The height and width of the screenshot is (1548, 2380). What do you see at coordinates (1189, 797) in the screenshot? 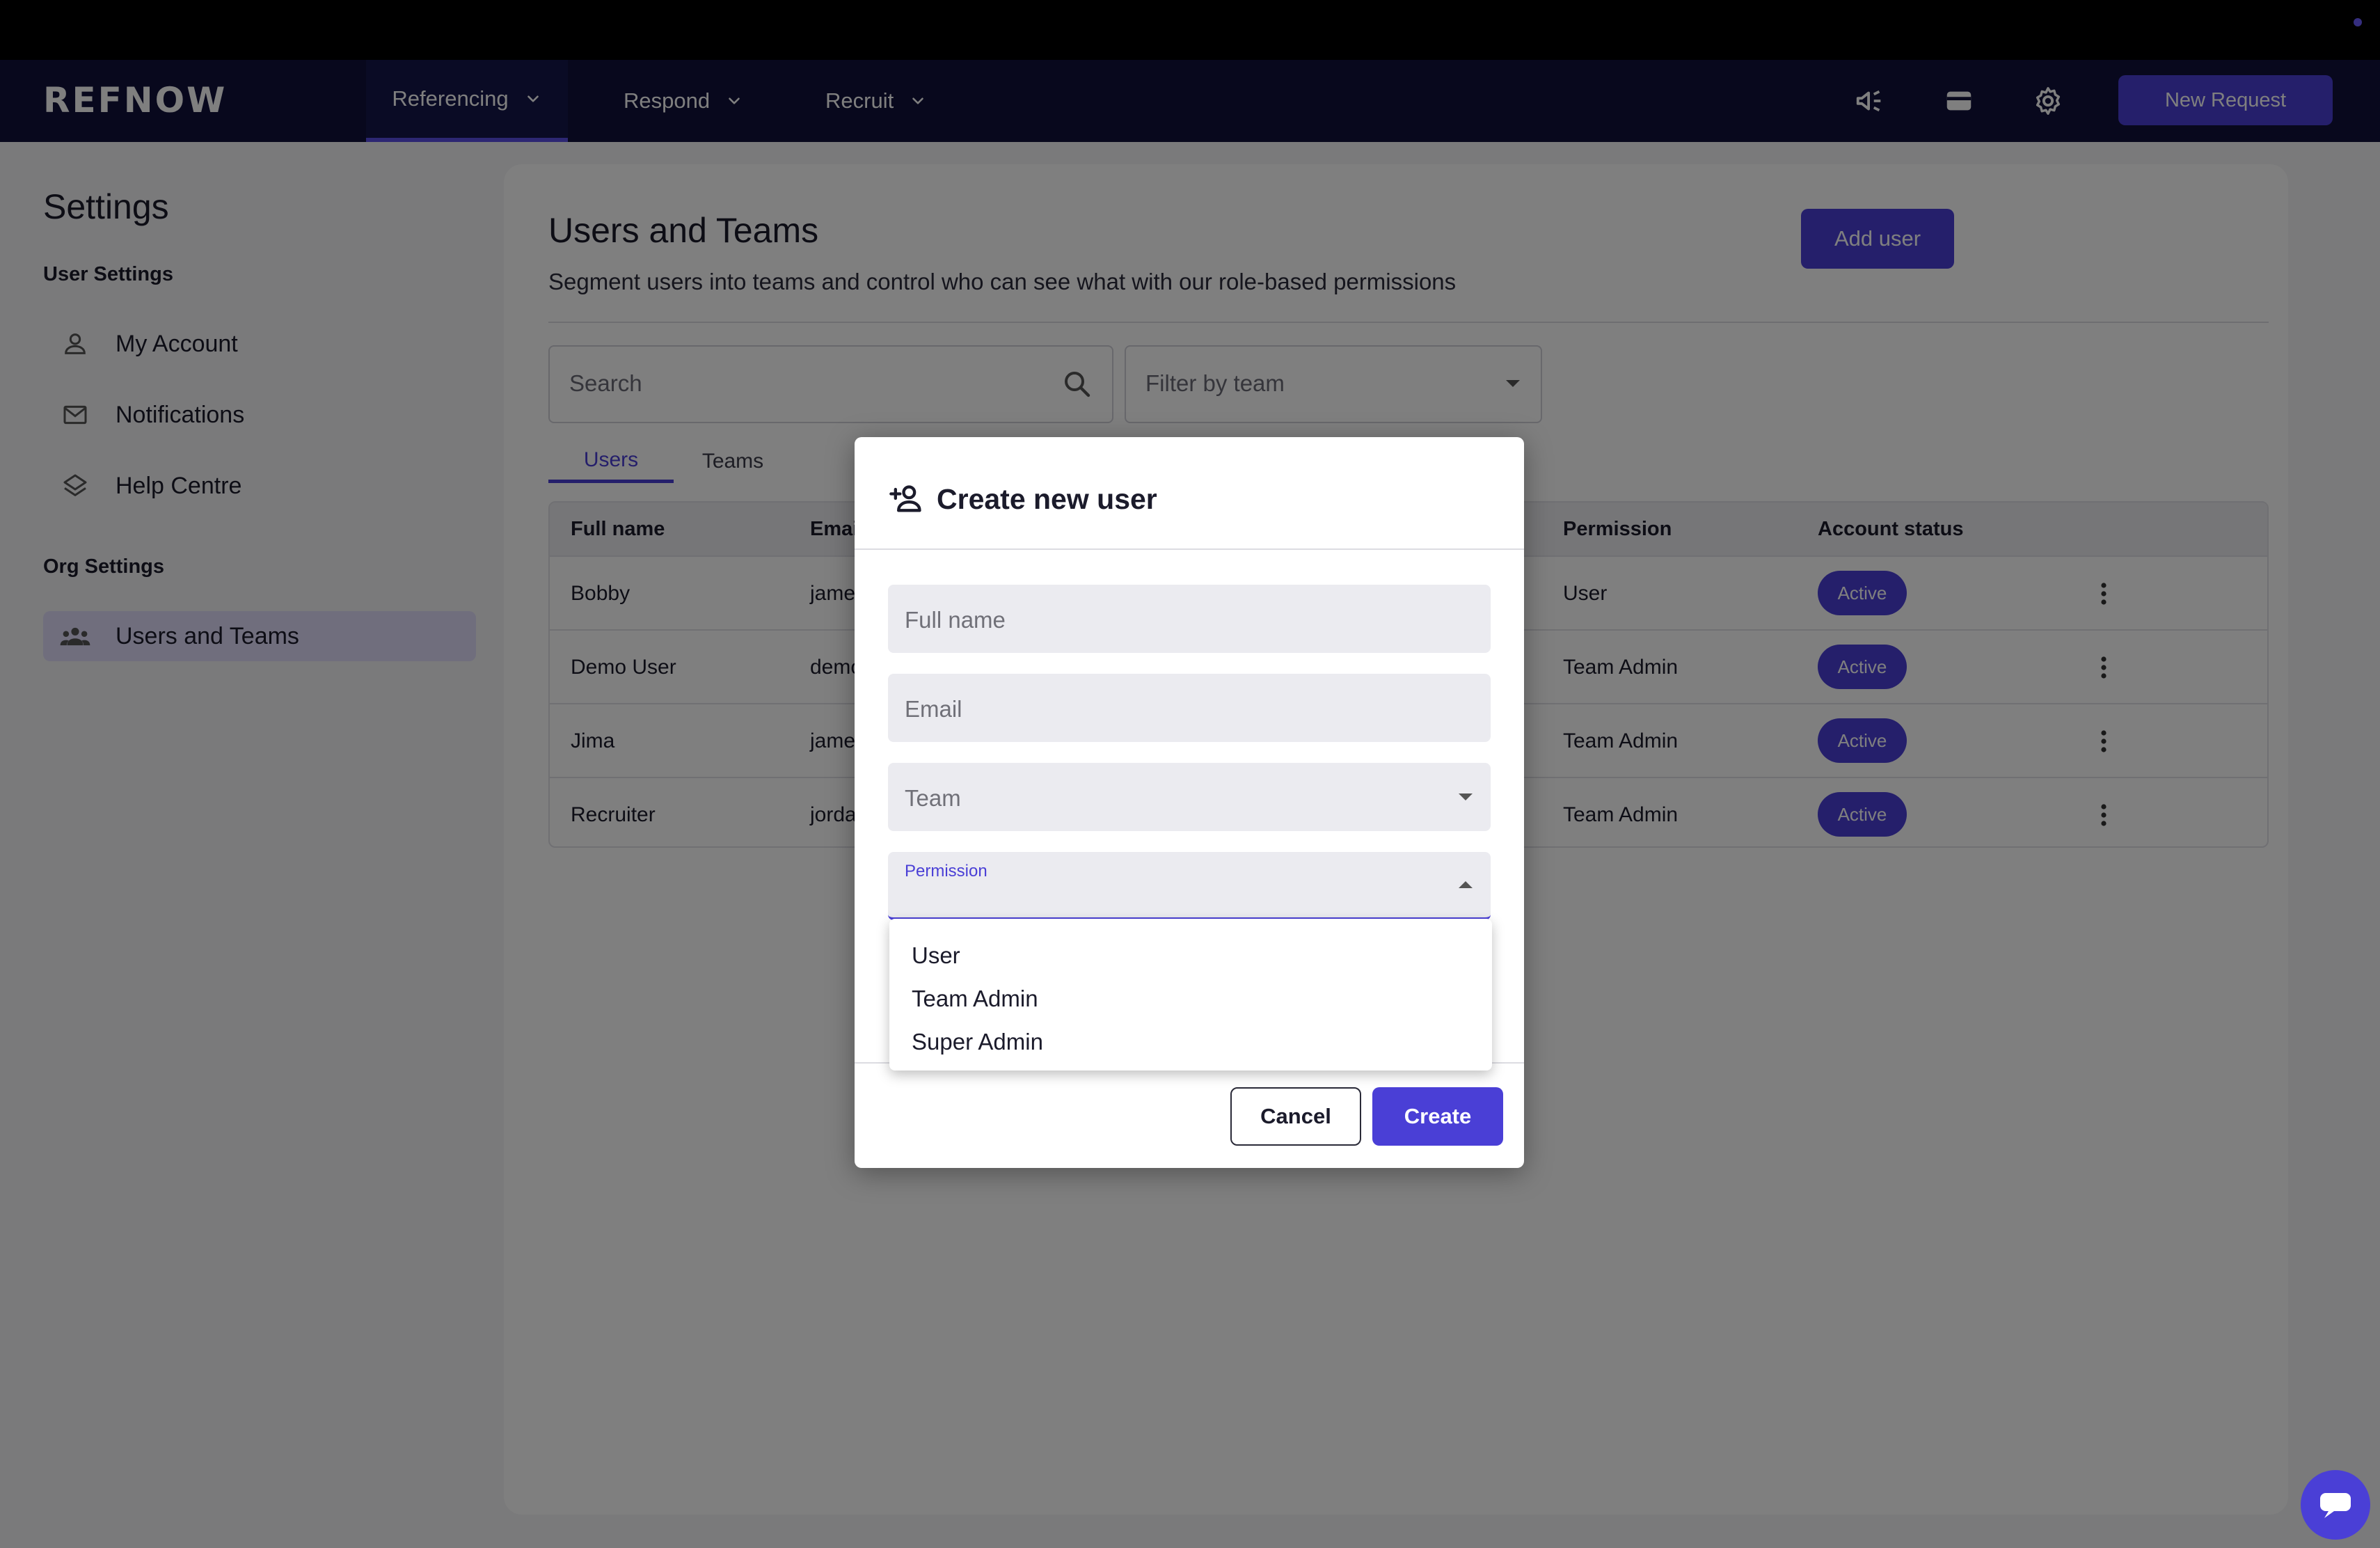
I see `team-select: Team` at bounding box center [1189, 797].